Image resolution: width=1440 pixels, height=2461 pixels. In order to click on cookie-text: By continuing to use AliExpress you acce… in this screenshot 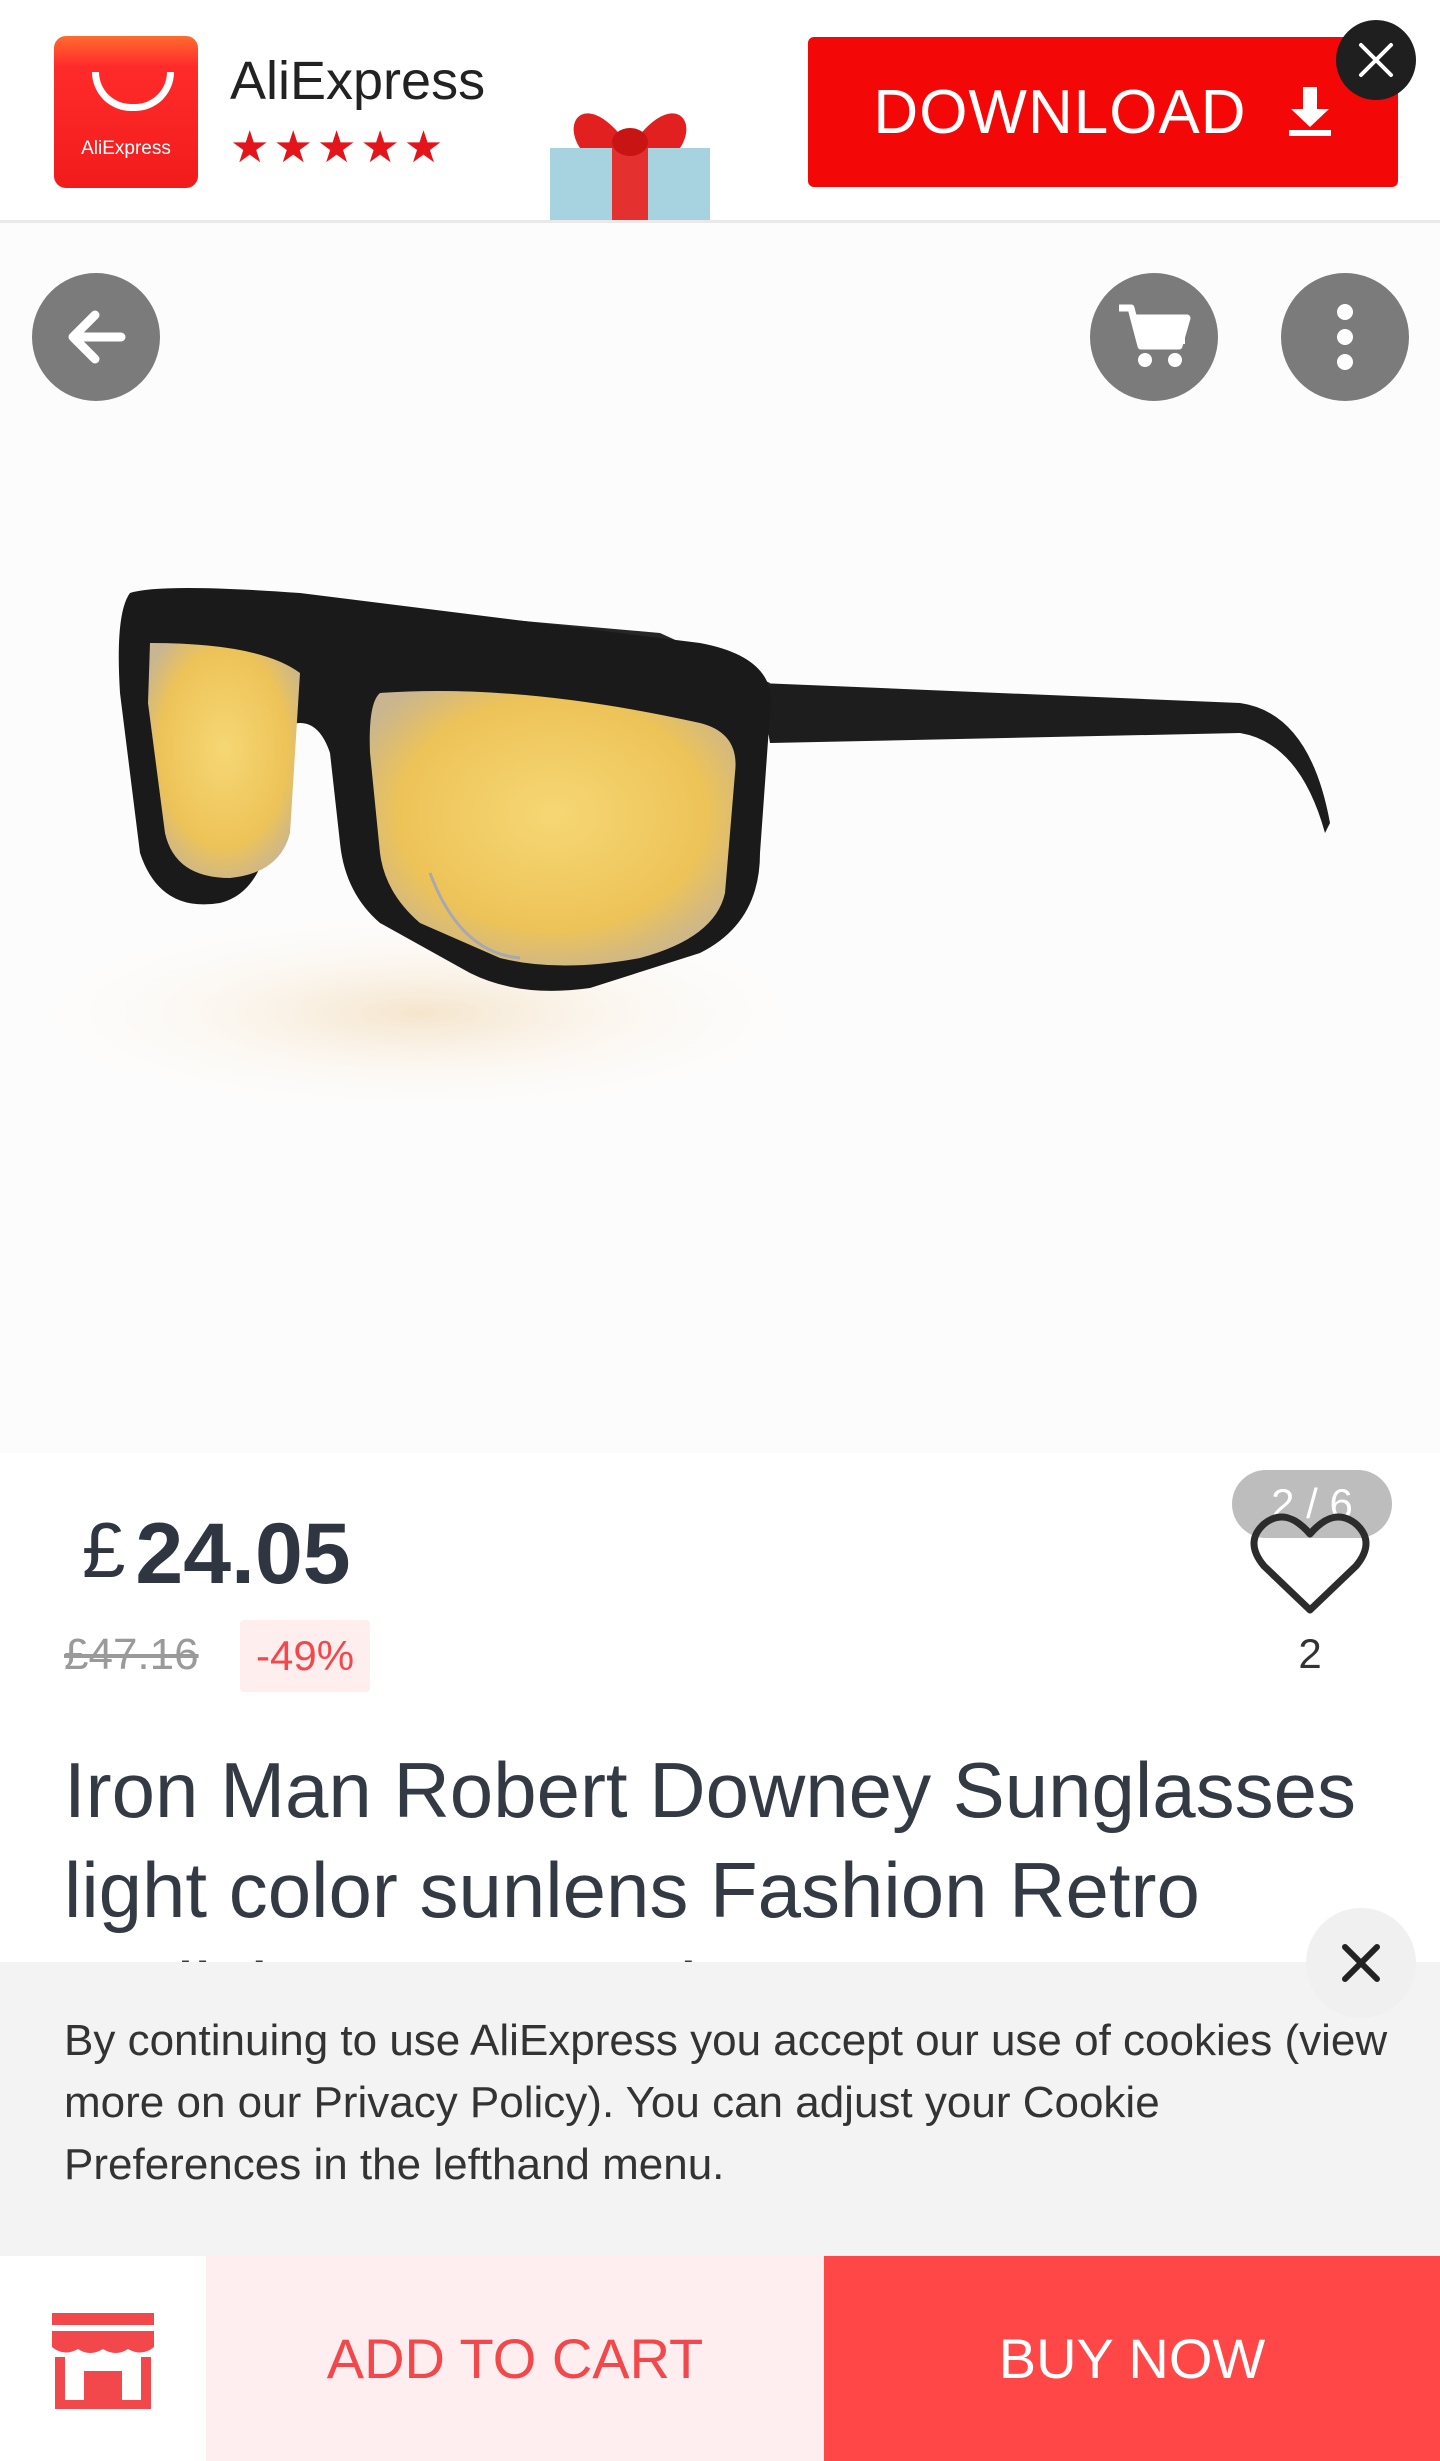, I will do `click(726, 2102)`.